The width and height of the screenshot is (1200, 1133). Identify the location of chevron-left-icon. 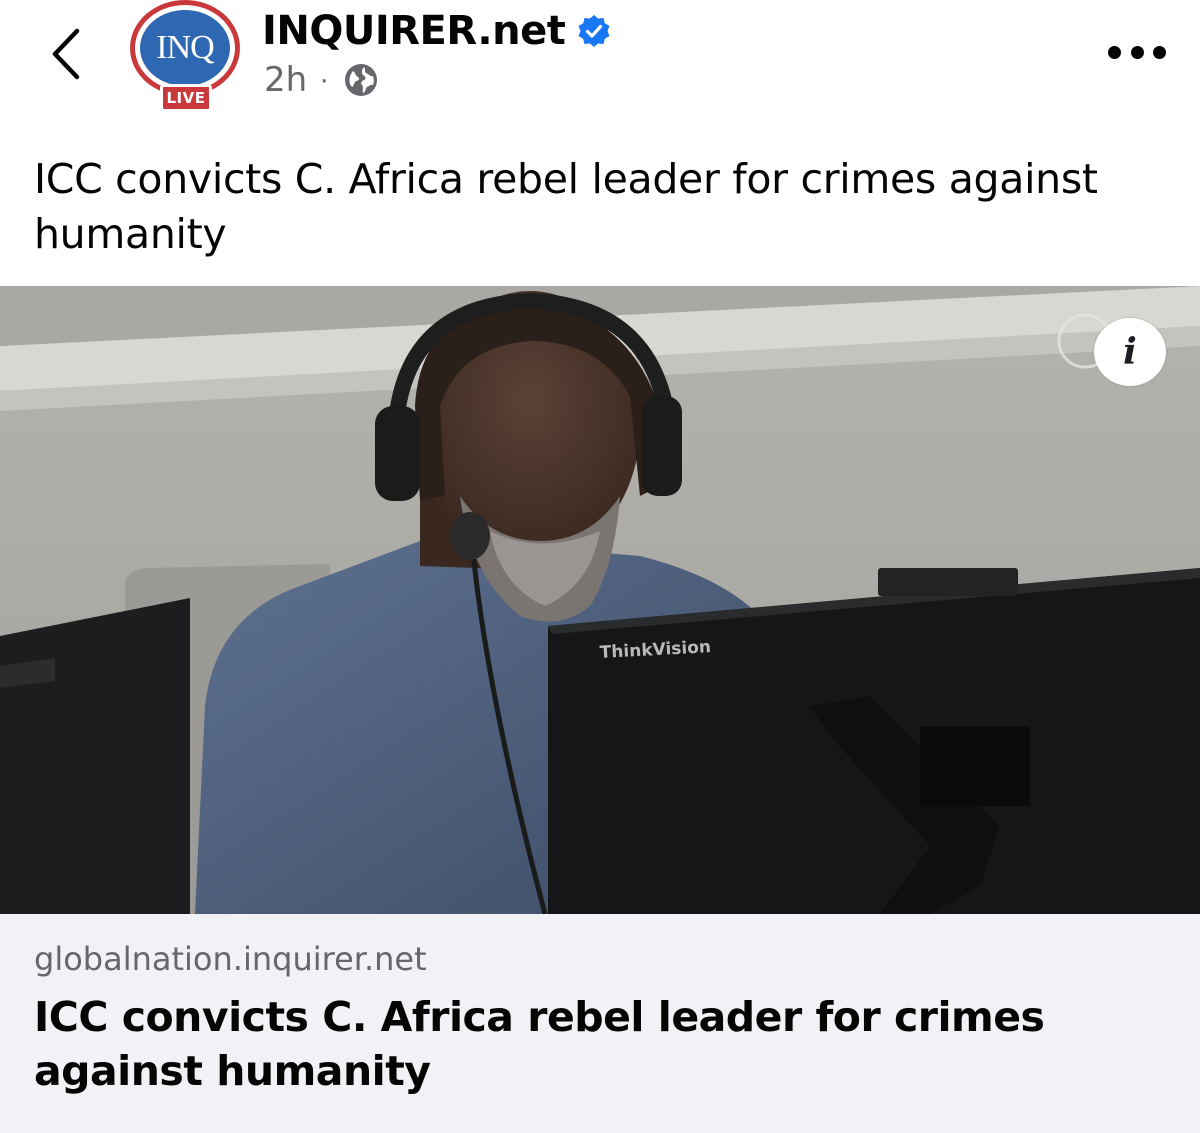
(66, 54).